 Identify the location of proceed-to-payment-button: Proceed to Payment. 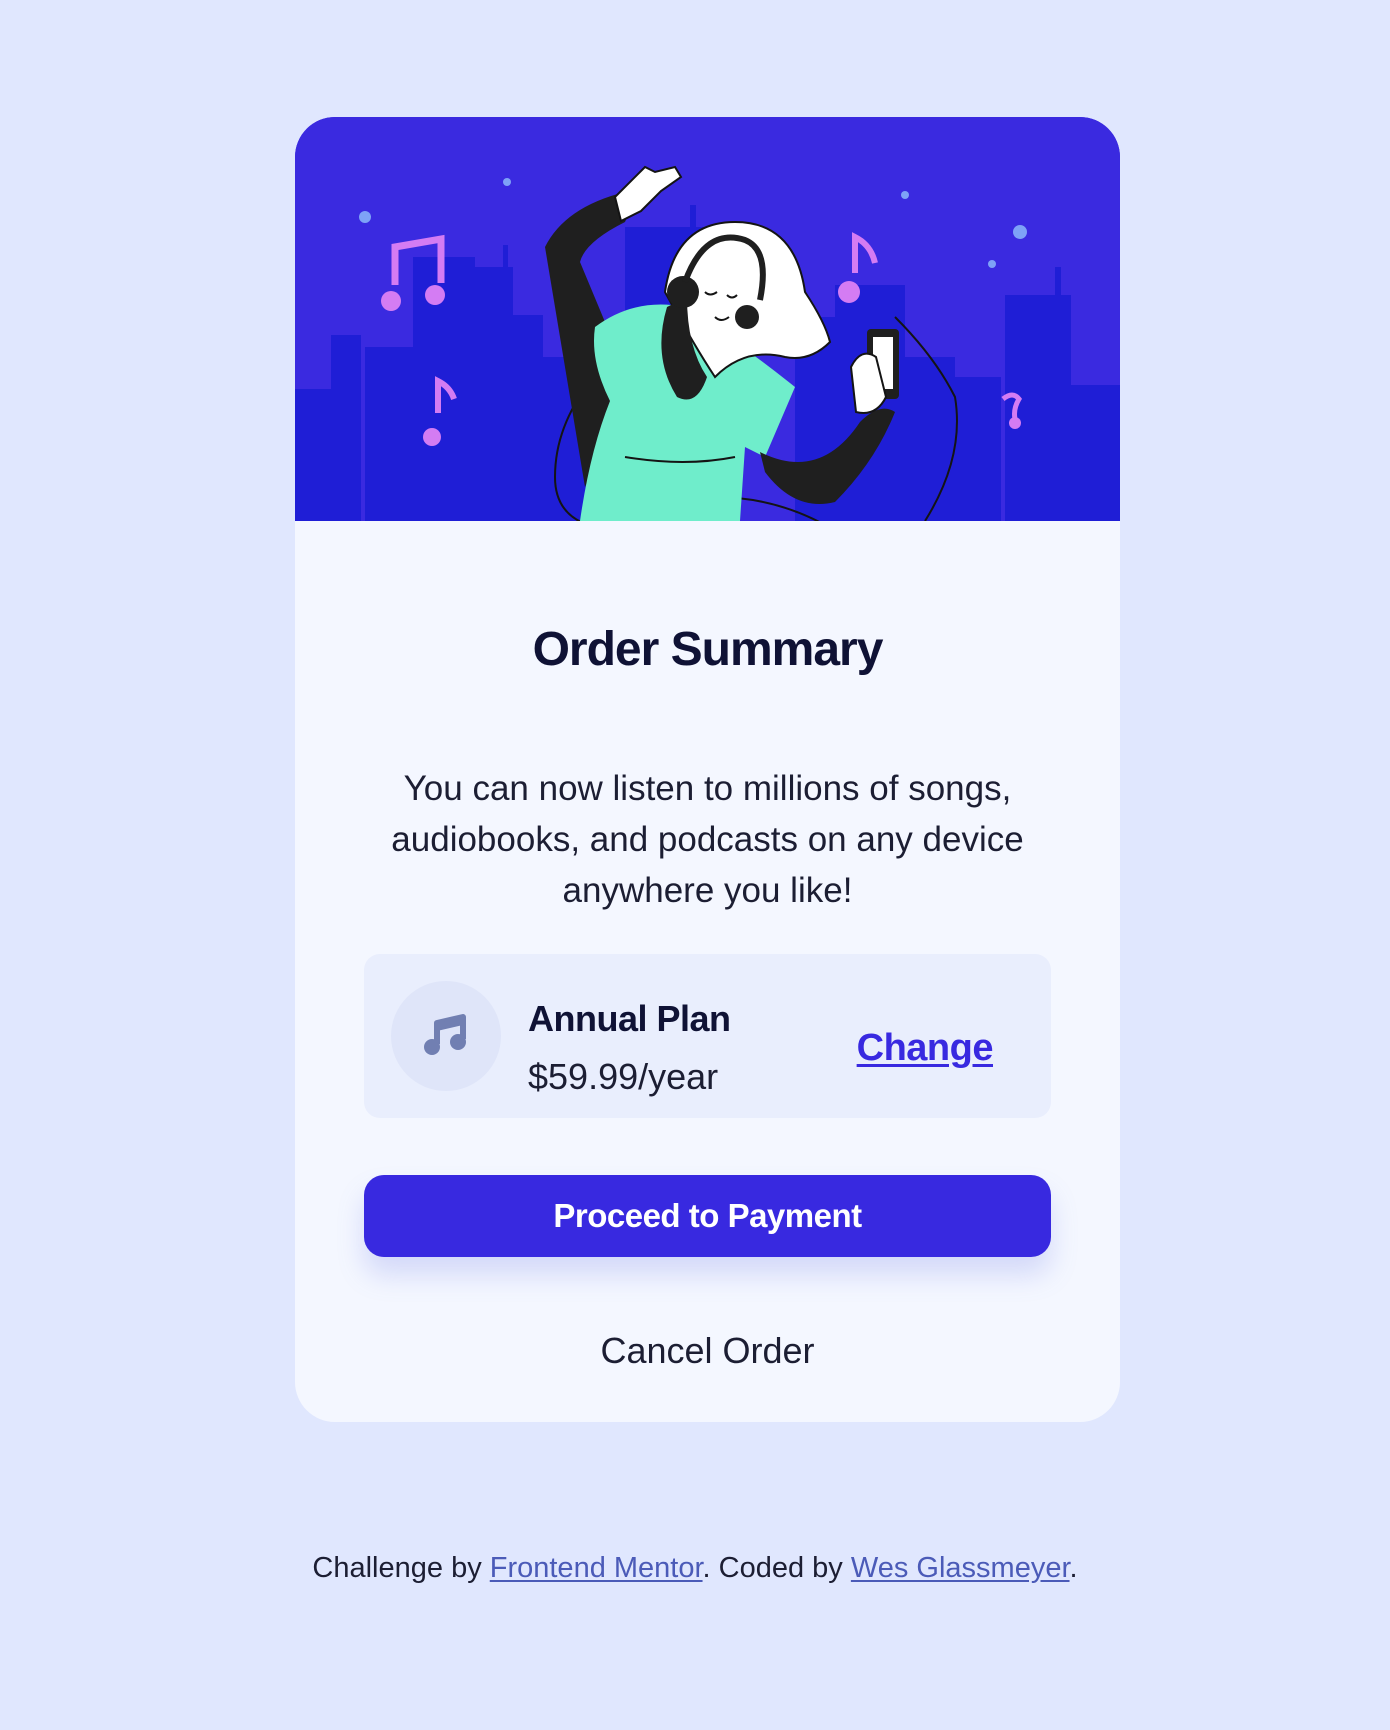
(707, 1216).